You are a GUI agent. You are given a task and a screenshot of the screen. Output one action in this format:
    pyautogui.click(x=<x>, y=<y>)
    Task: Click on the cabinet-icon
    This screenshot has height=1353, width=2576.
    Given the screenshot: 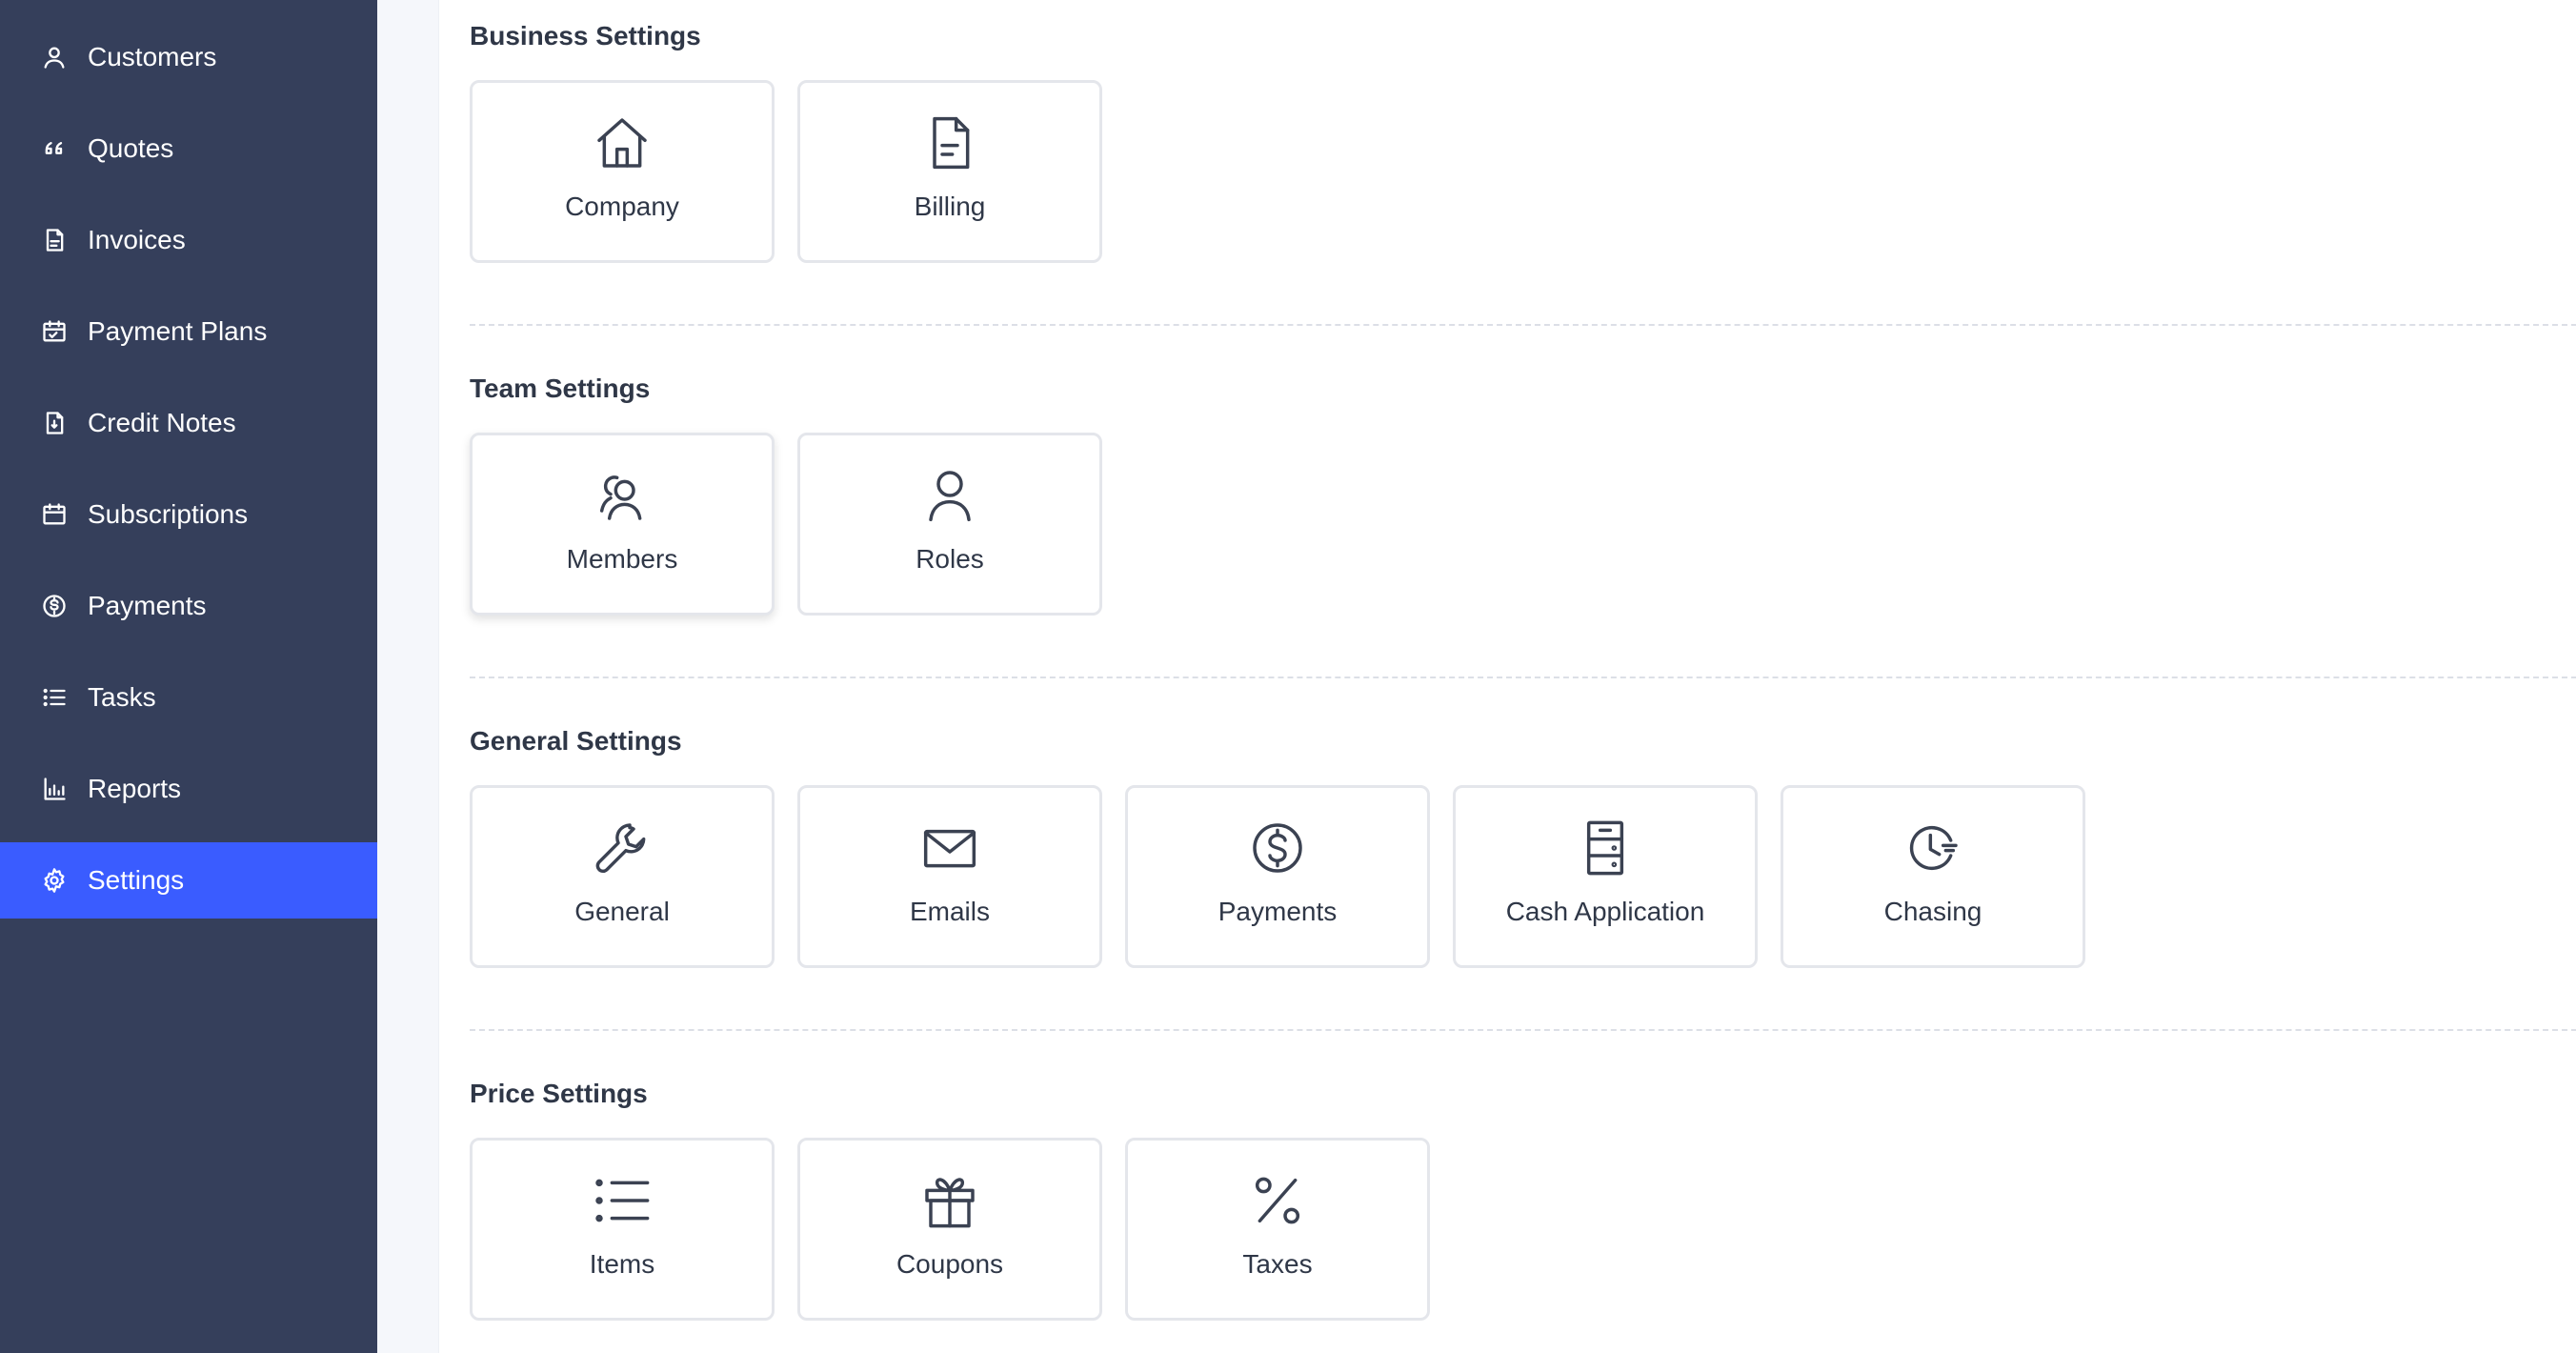 What is the action you would take?
    pyautogui.click(x=1605, y=848)
    